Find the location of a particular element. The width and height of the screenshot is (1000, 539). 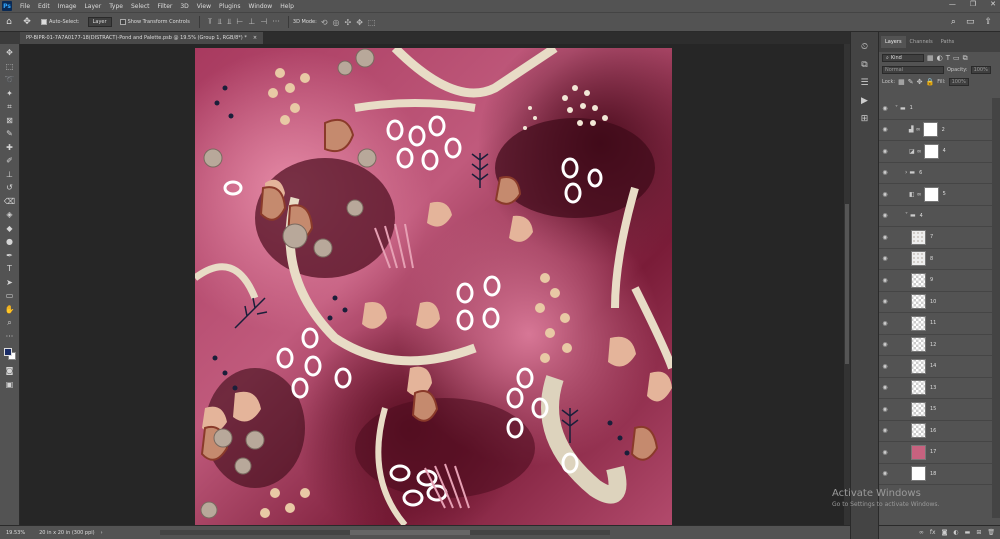

menu-file: File is located at coordinates (25, 6).